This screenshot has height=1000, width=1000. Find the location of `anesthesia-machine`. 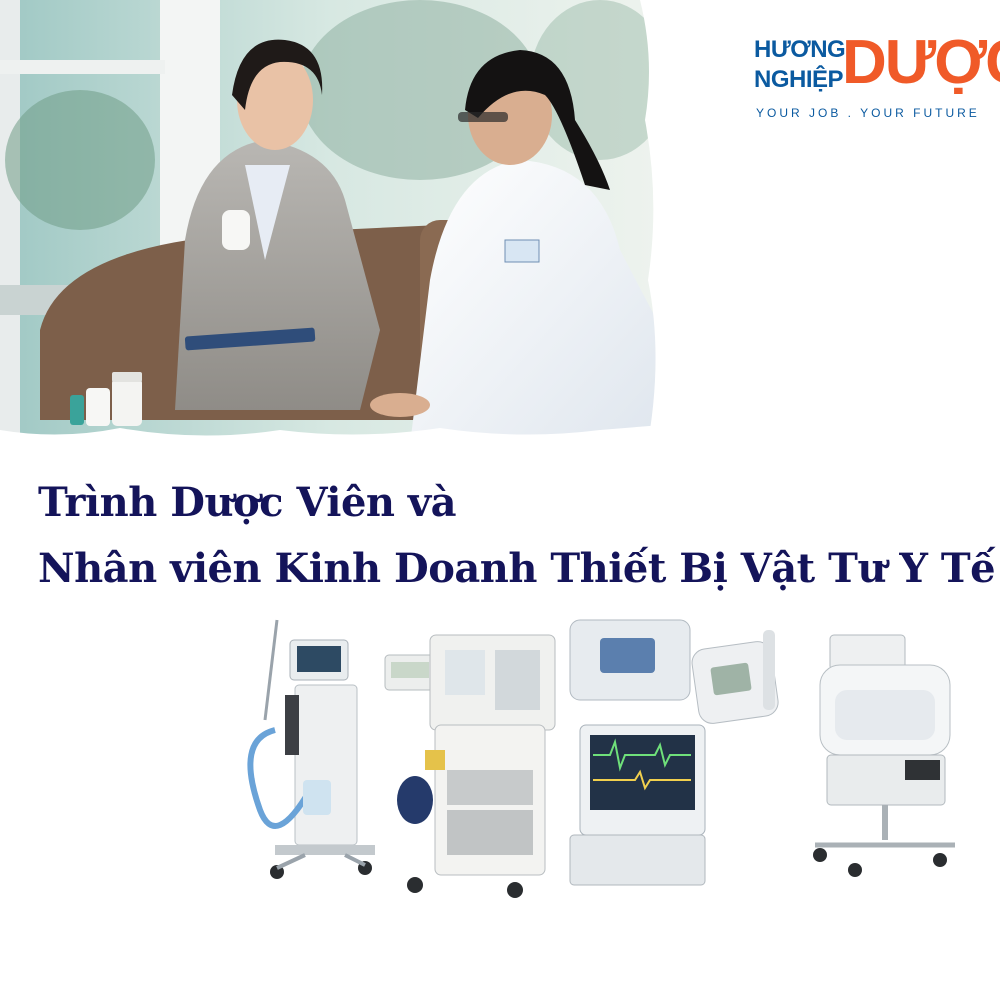

anesthesia-machine is located at coordinates (470, 766).